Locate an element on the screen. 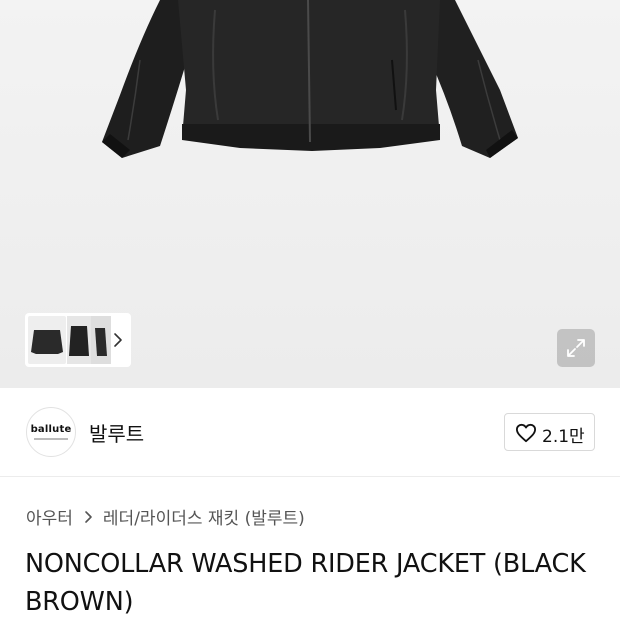 The height and width of the screenshot is (620, 620). brand-logo-tagline is located at coordinates (51, 439).